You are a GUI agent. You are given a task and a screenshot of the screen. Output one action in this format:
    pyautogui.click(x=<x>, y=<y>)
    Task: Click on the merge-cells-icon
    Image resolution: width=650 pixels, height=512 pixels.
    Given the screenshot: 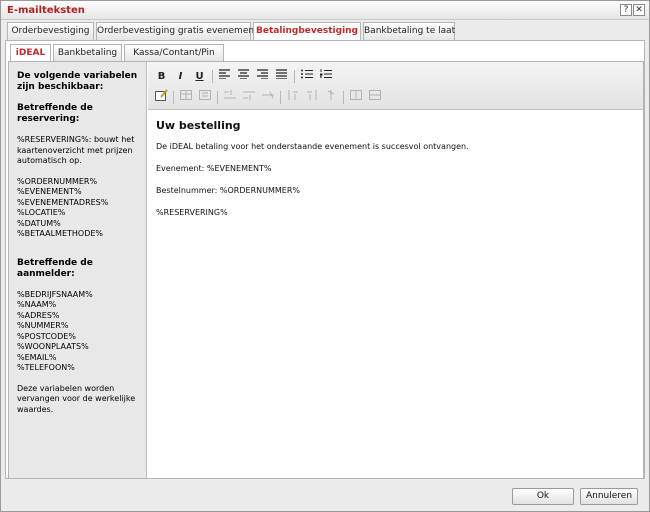 What is the action you would take?
    pyautogui.click(x=374, y=97)
    